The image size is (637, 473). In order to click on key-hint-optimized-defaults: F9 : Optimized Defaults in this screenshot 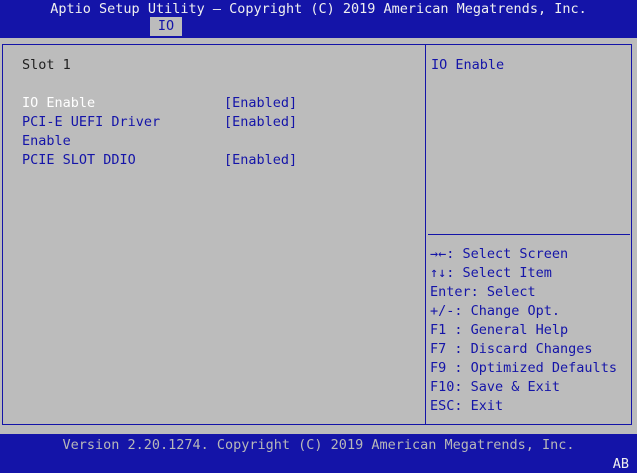, I will do `click(523, 368)`.